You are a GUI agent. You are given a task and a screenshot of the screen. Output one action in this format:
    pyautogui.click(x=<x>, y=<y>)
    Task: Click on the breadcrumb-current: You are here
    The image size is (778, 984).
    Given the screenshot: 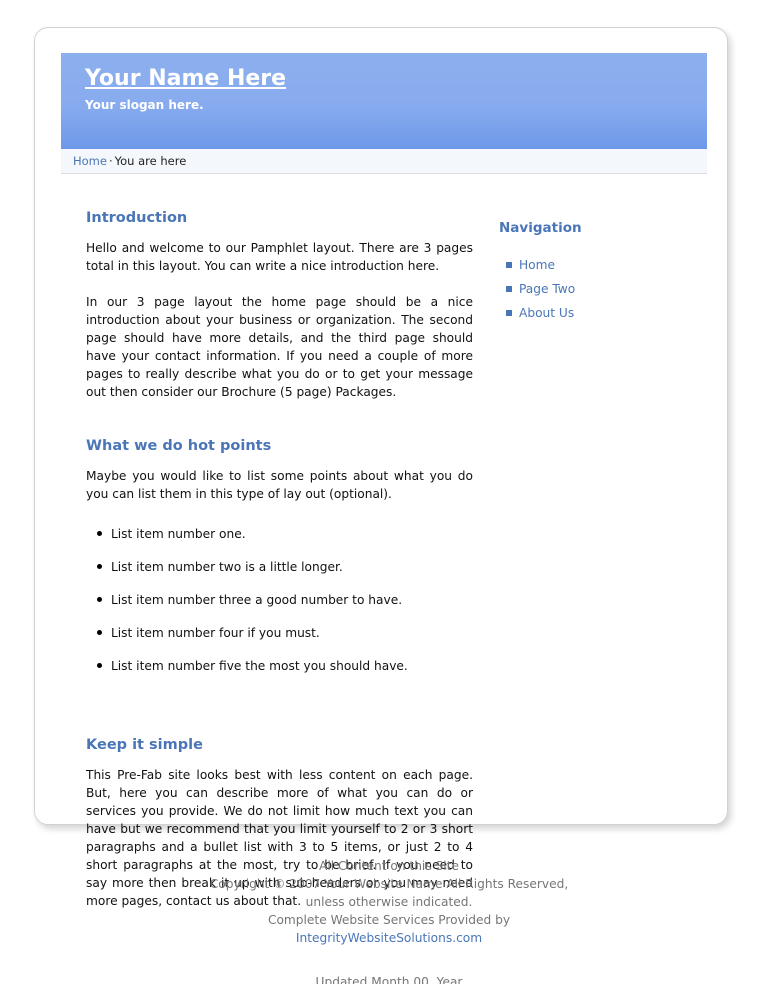 What is the action you would take?
    pyautogui.click(x=150, y=161)
    